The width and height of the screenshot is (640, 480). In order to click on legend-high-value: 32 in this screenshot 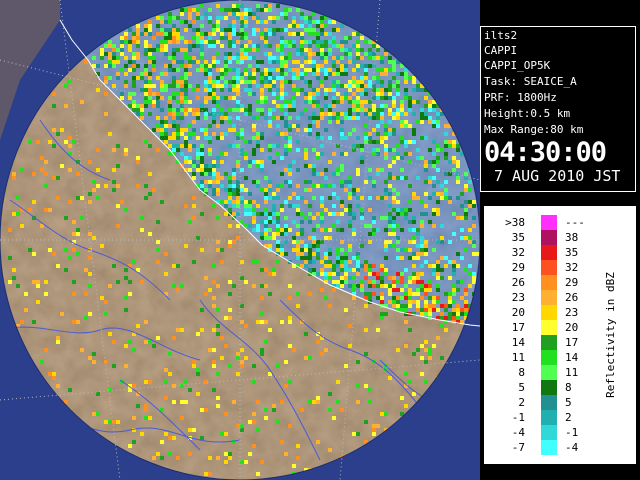, I will do `click(572, 267)`.